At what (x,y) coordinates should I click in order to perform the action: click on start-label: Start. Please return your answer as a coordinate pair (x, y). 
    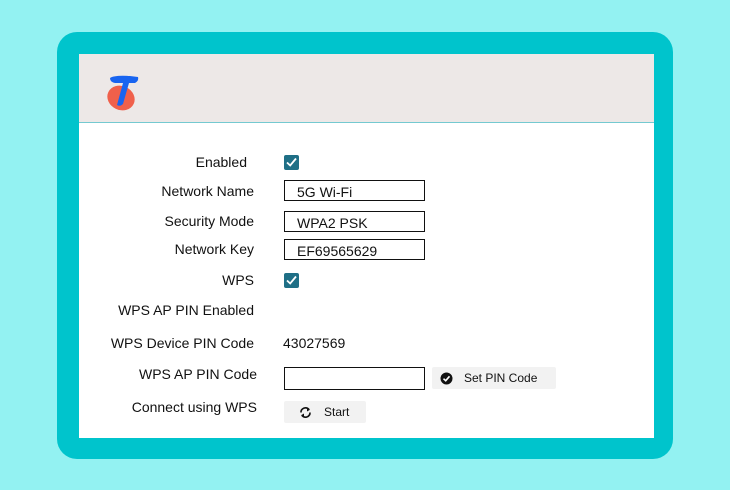
    Looking at the image, I should click on (337, 412).